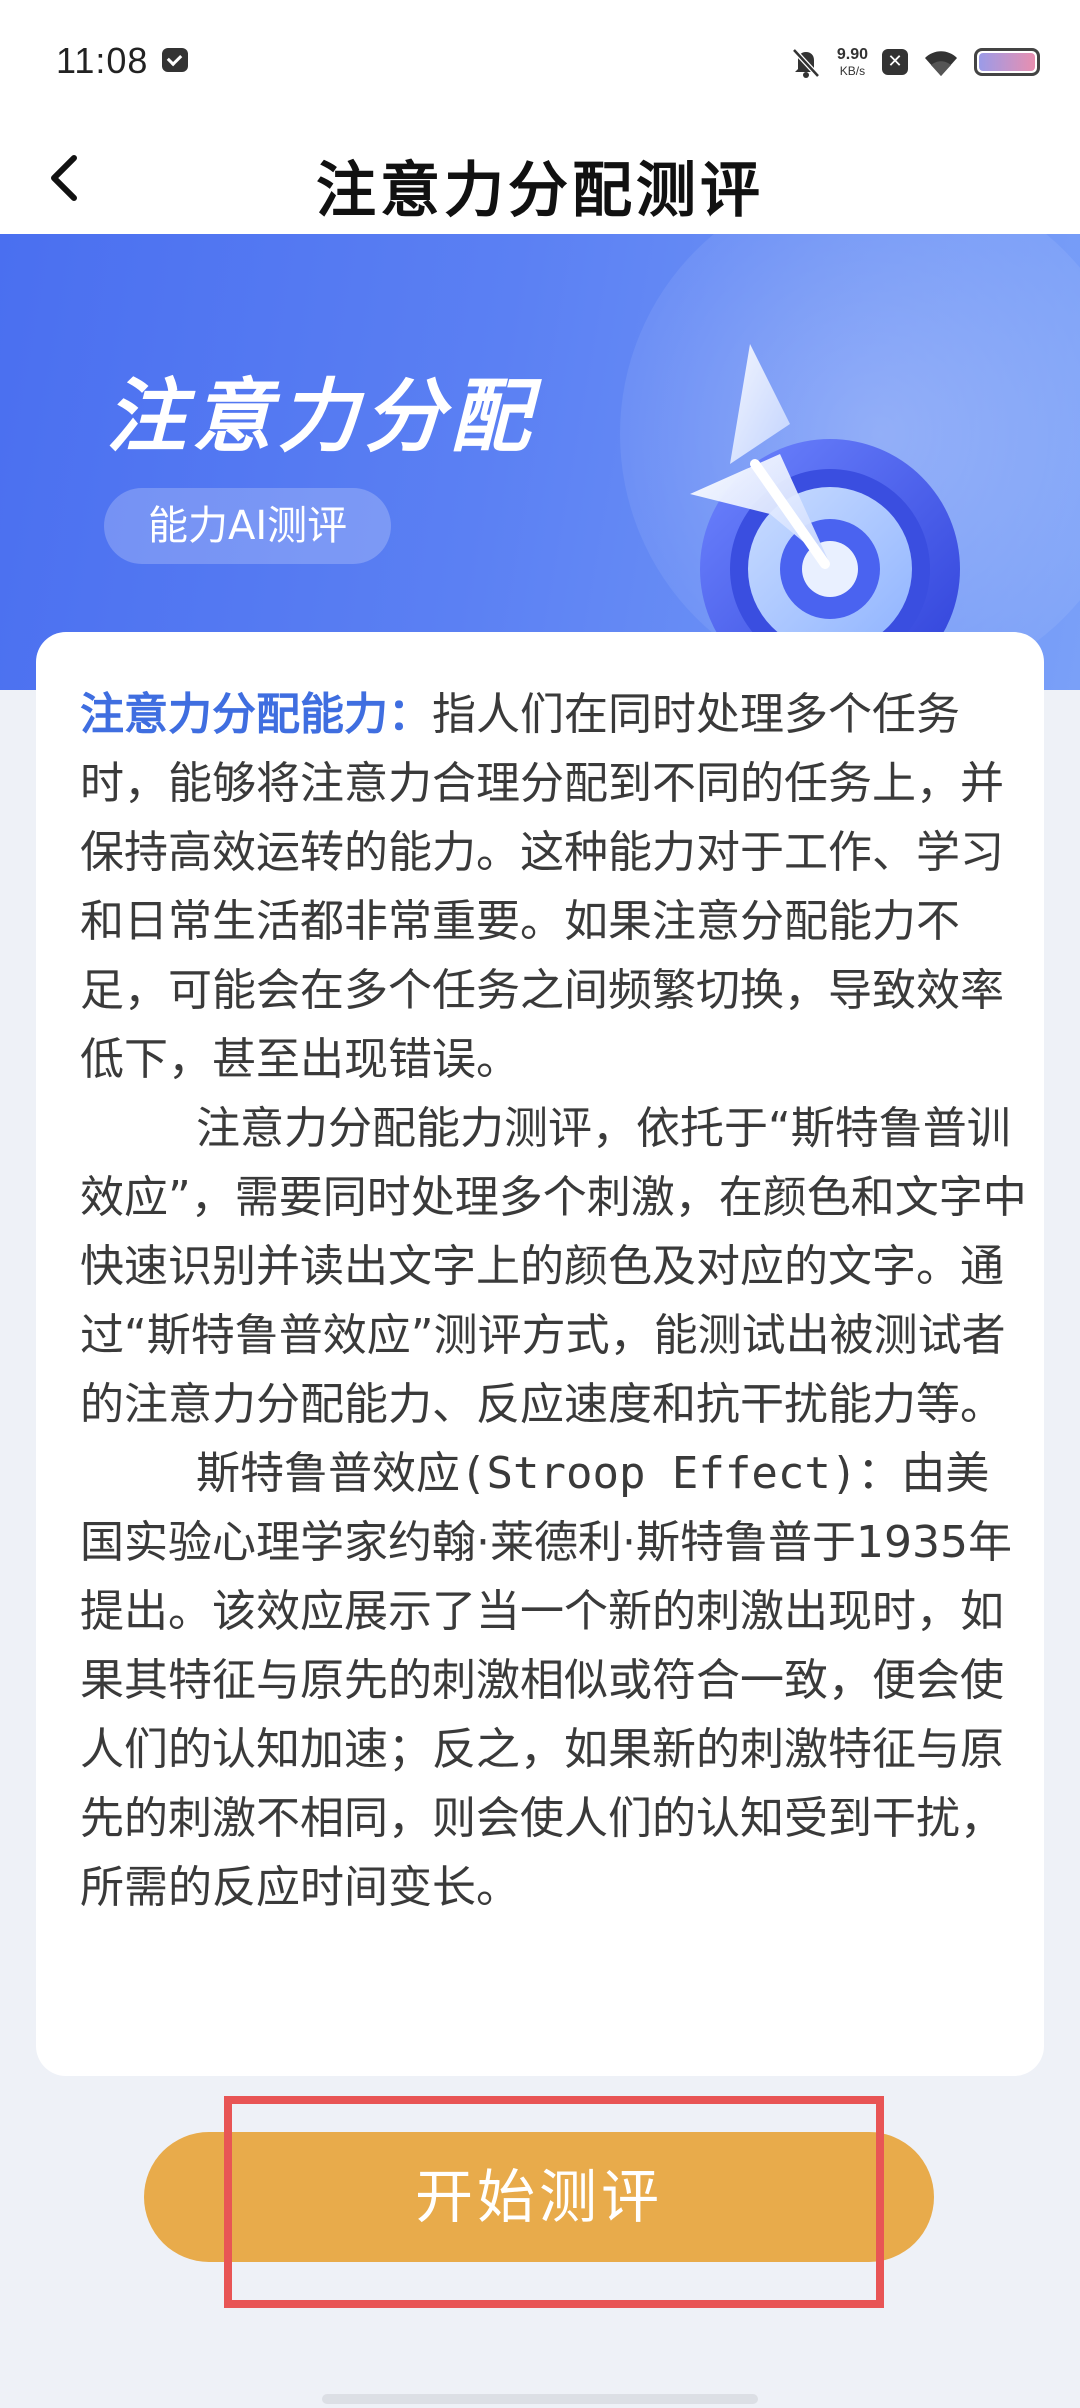  I want to click on battery-icon, so click(1007, 62).